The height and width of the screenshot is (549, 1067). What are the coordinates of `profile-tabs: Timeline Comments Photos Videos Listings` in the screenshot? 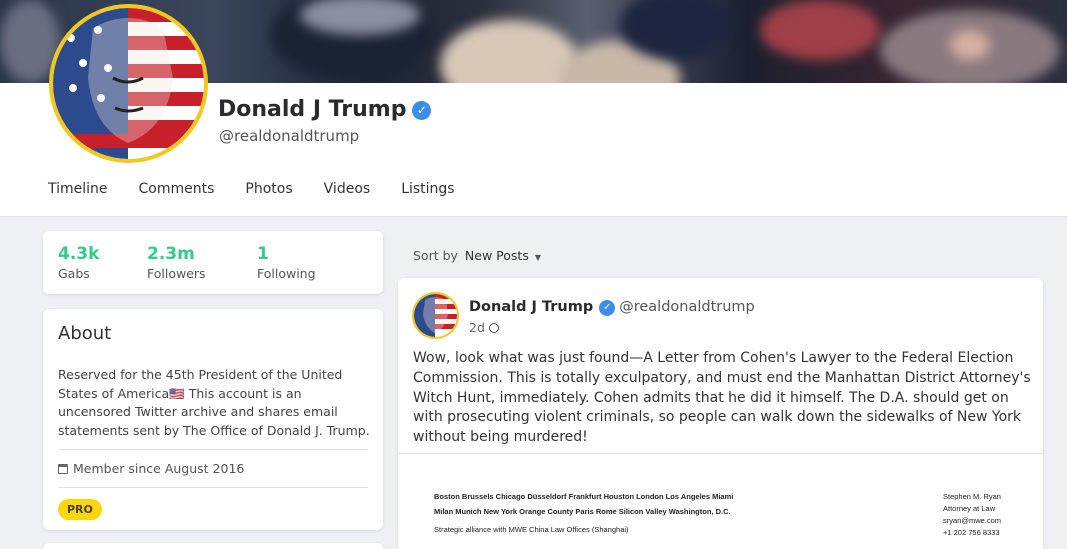 It's located at (267, 189).